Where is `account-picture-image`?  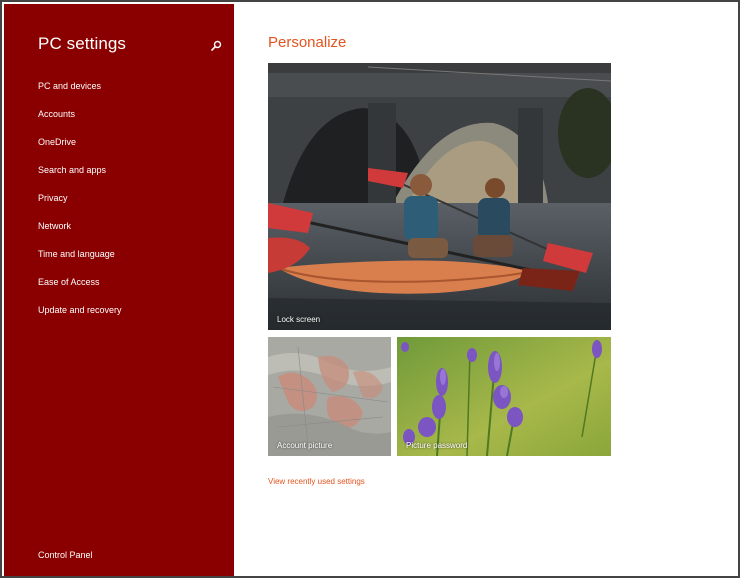 account-picture-image is located at coordinates (329, 396).